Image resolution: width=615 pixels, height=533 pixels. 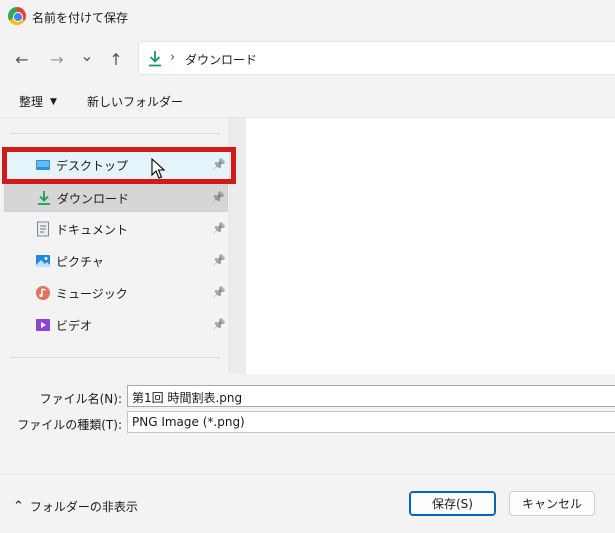 I want to click on sidebar-item-label: デスクトップ, so click(x=92, y=166).